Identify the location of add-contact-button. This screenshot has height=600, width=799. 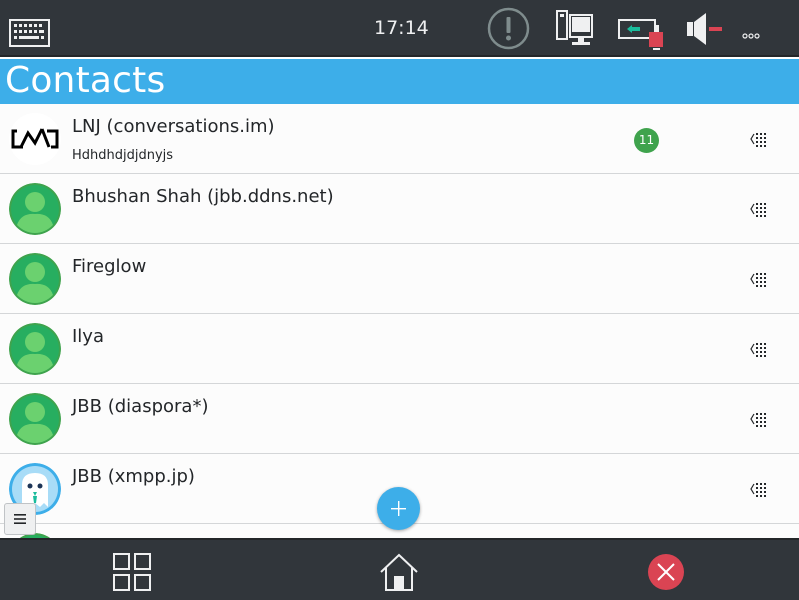
(398, 508).